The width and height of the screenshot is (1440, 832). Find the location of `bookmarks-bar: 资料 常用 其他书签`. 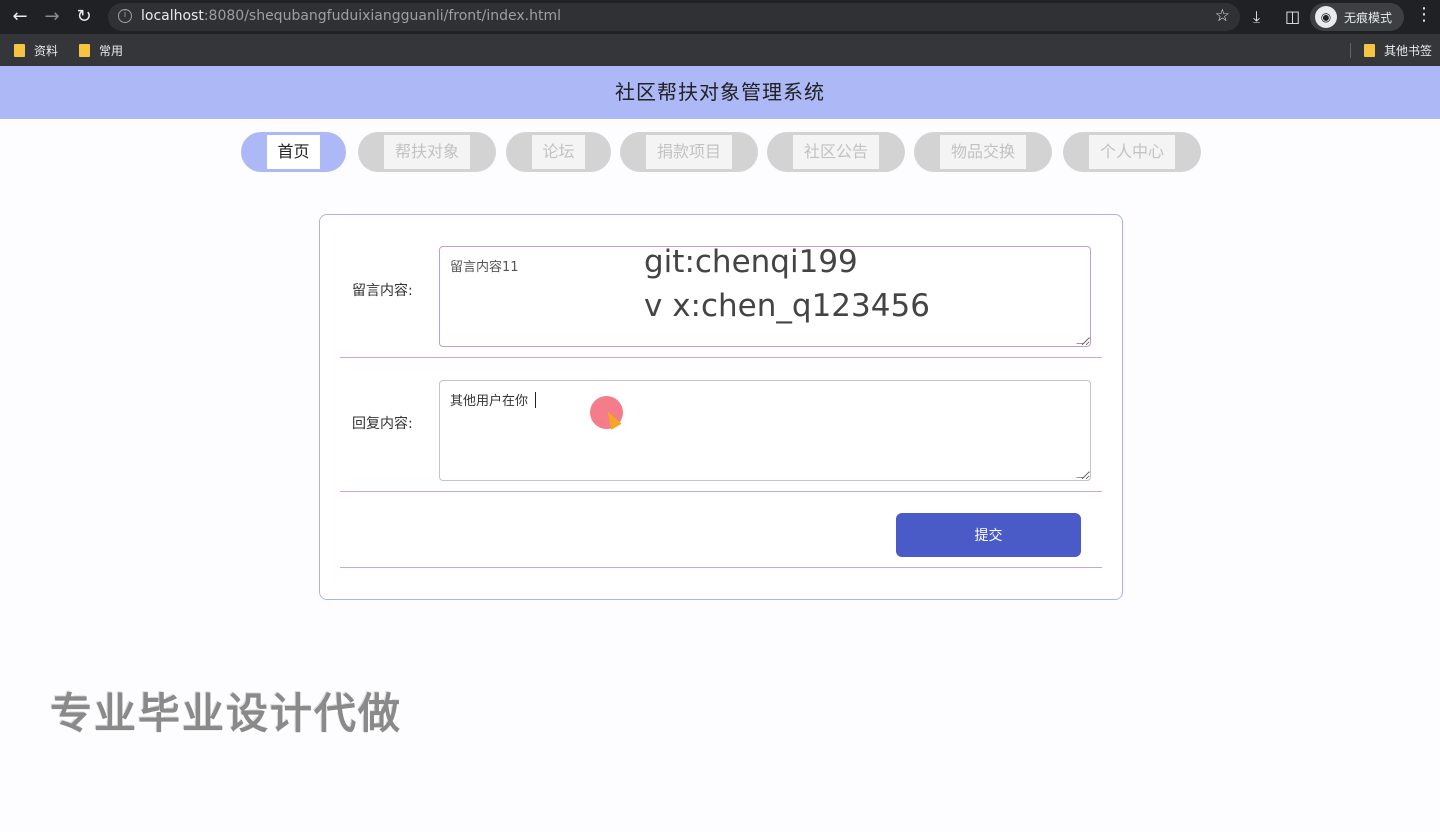

bookmarks-bar: 资料 常用 其他书签 is located at coordinates (720, 50).